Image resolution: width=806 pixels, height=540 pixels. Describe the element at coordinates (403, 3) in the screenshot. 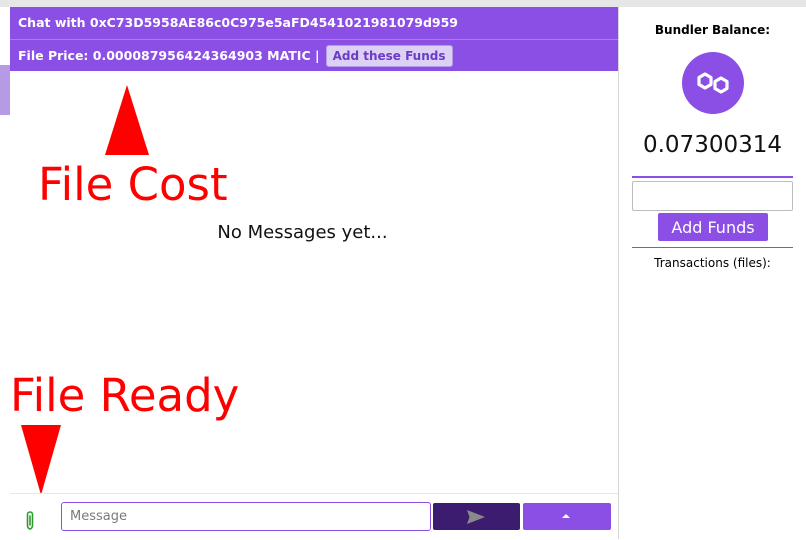

I see `window-top-strip` at that location.